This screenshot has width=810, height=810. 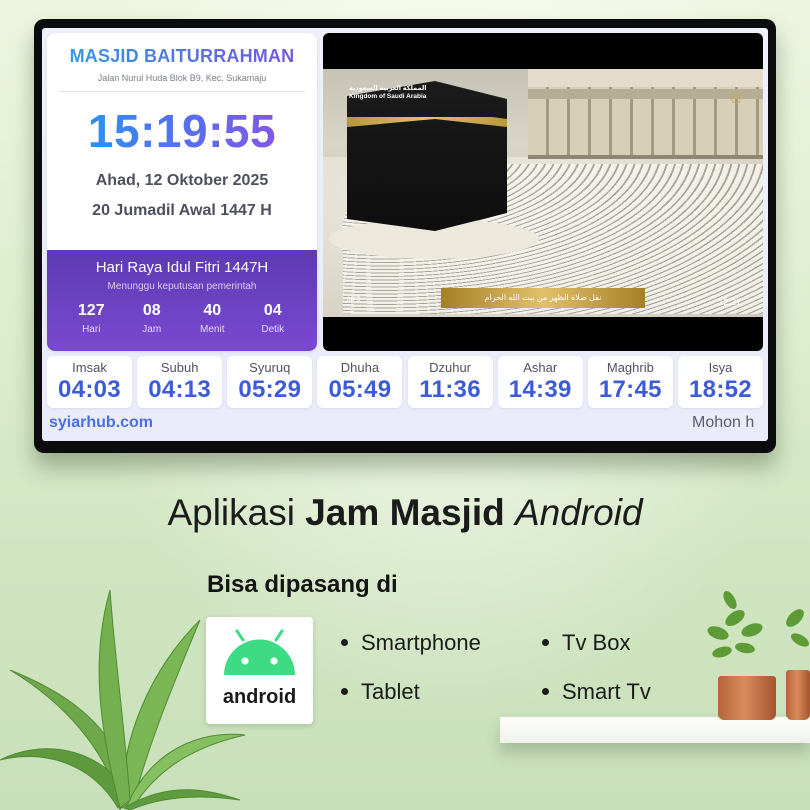 What do you see at coordinates (723, 422) in the screenshot?
I see `footer-running-text: Mohon h` at bounding box center [723, 422].